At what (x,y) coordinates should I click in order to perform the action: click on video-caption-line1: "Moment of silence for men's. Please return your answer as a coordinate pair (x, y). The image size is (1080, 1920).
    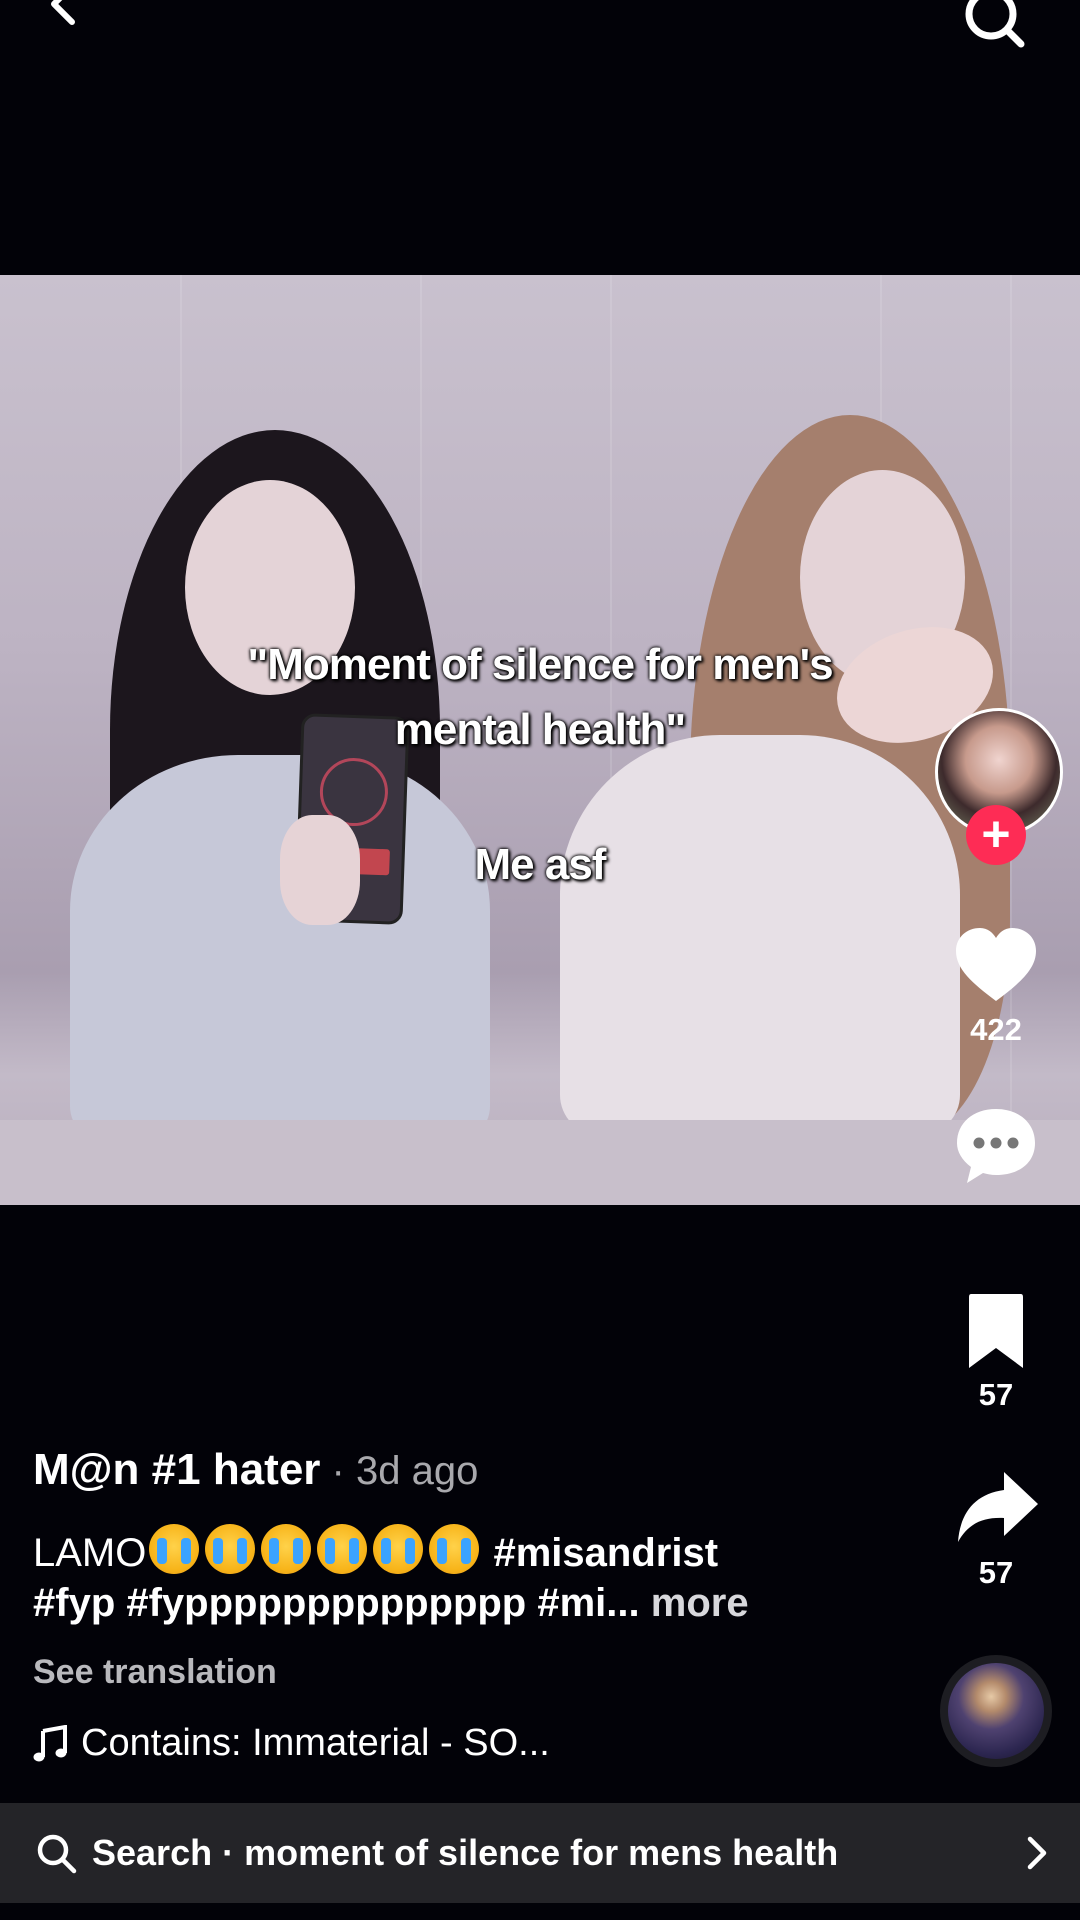
    Looking at the image, I should click on (540, 664).